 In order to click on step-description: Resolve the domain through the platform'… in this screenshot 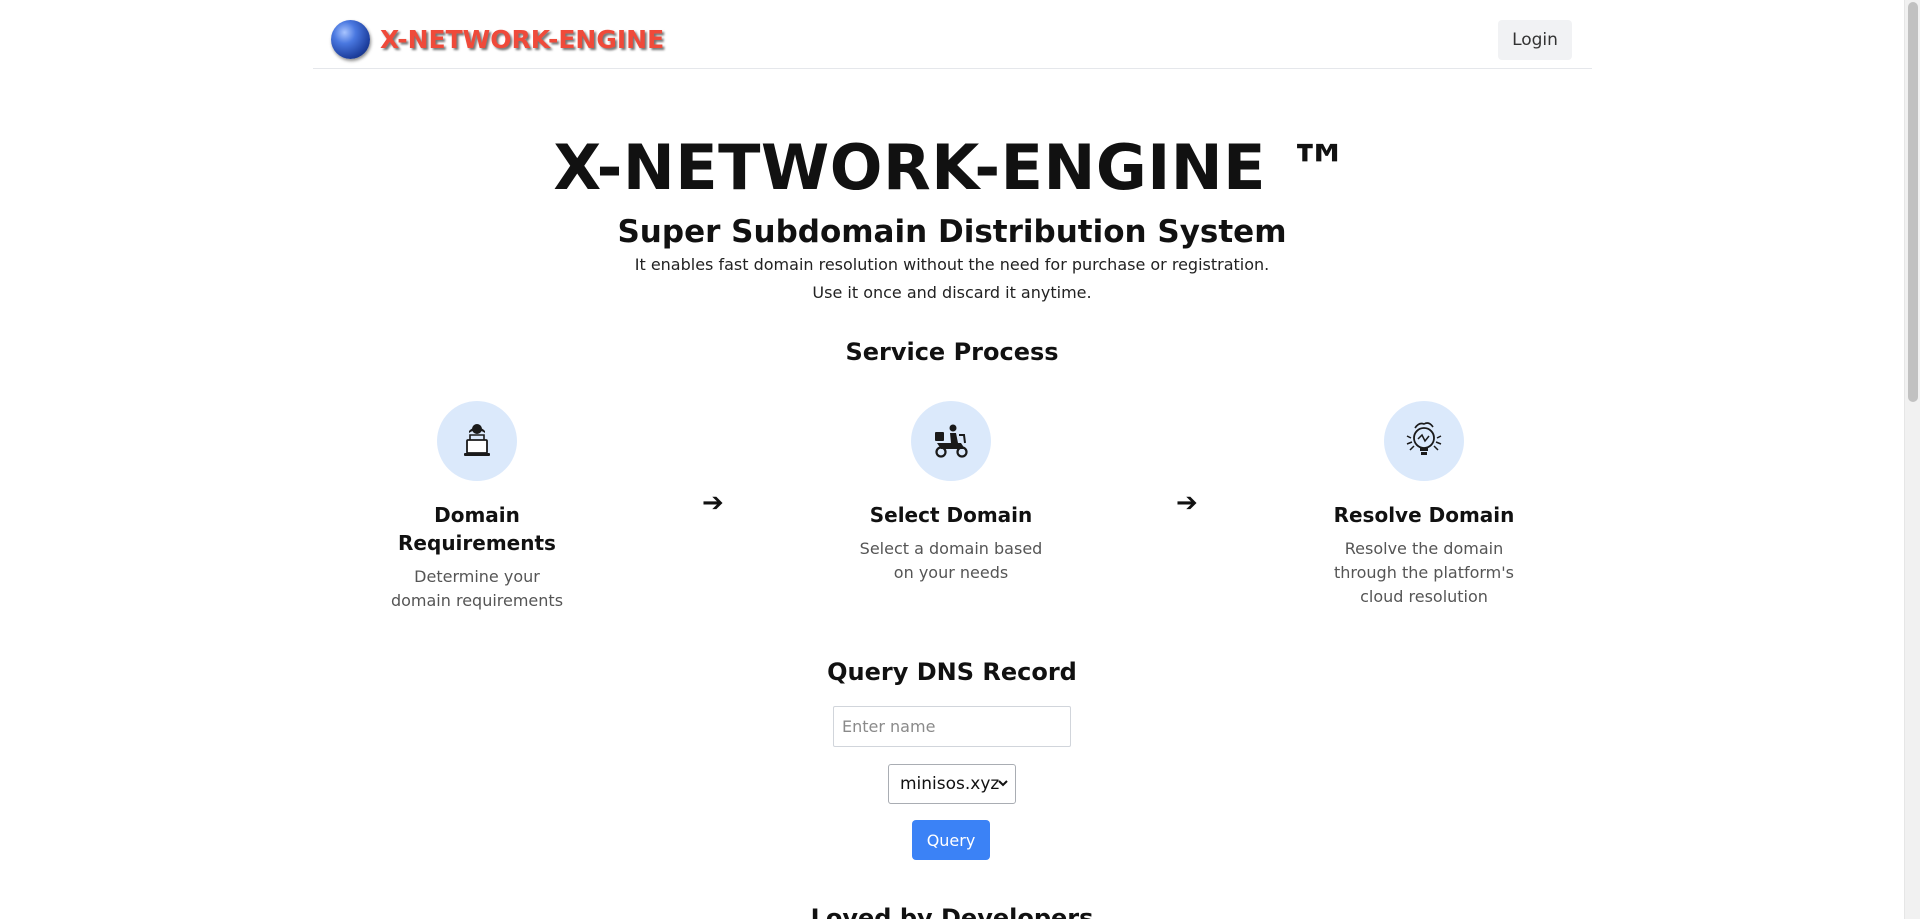, I will do `click(1423, 572)`.